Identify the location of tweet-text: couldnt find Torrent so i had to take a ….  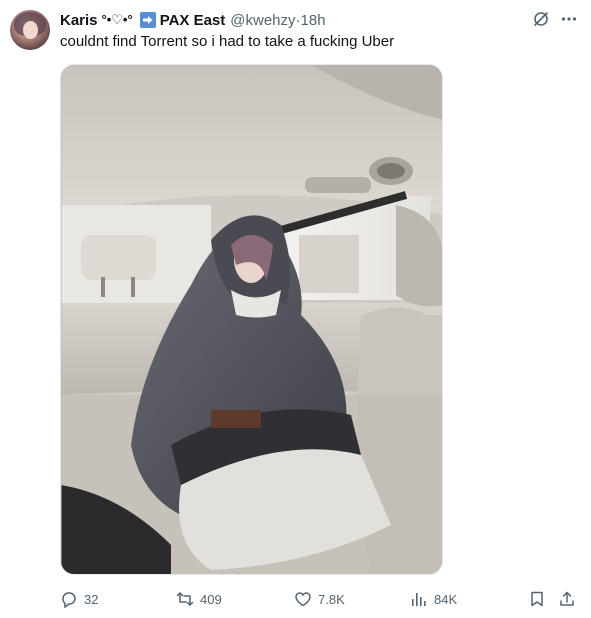
(227, 41).